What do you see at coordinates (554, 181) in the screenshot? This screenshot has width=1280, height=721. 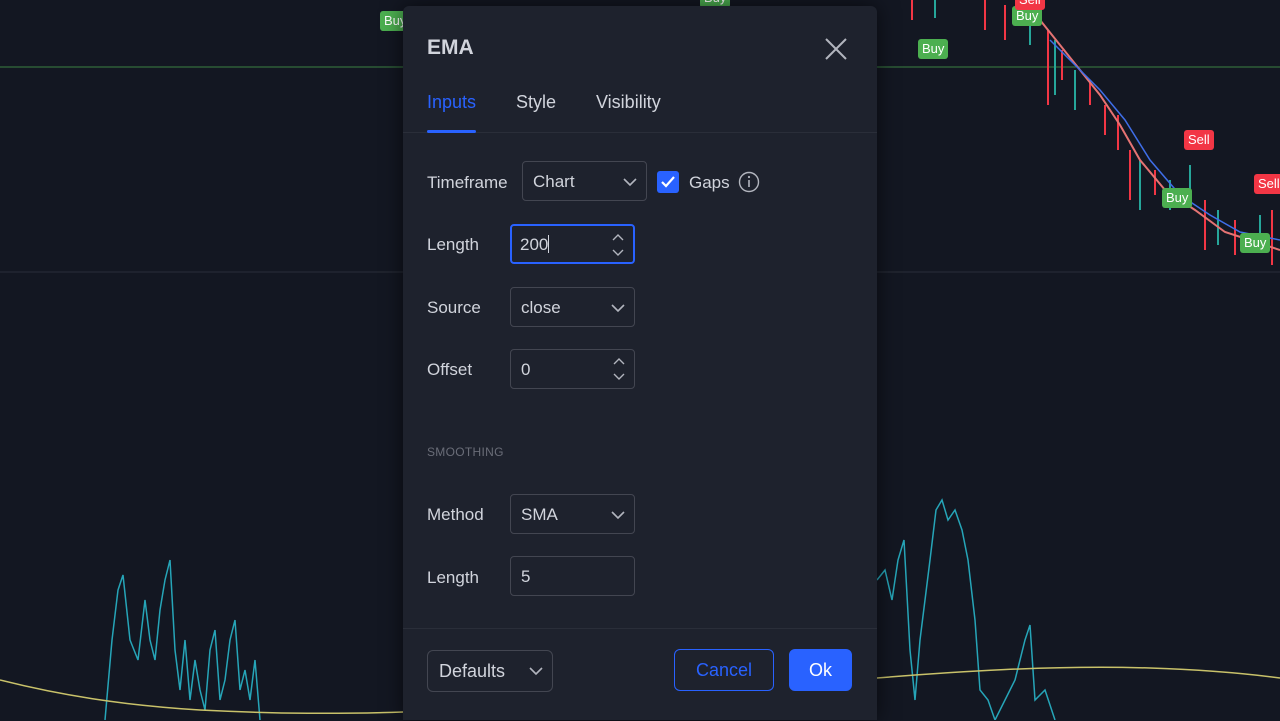 I see `timeframe-value: Chart` at bounding box center [554, 181].